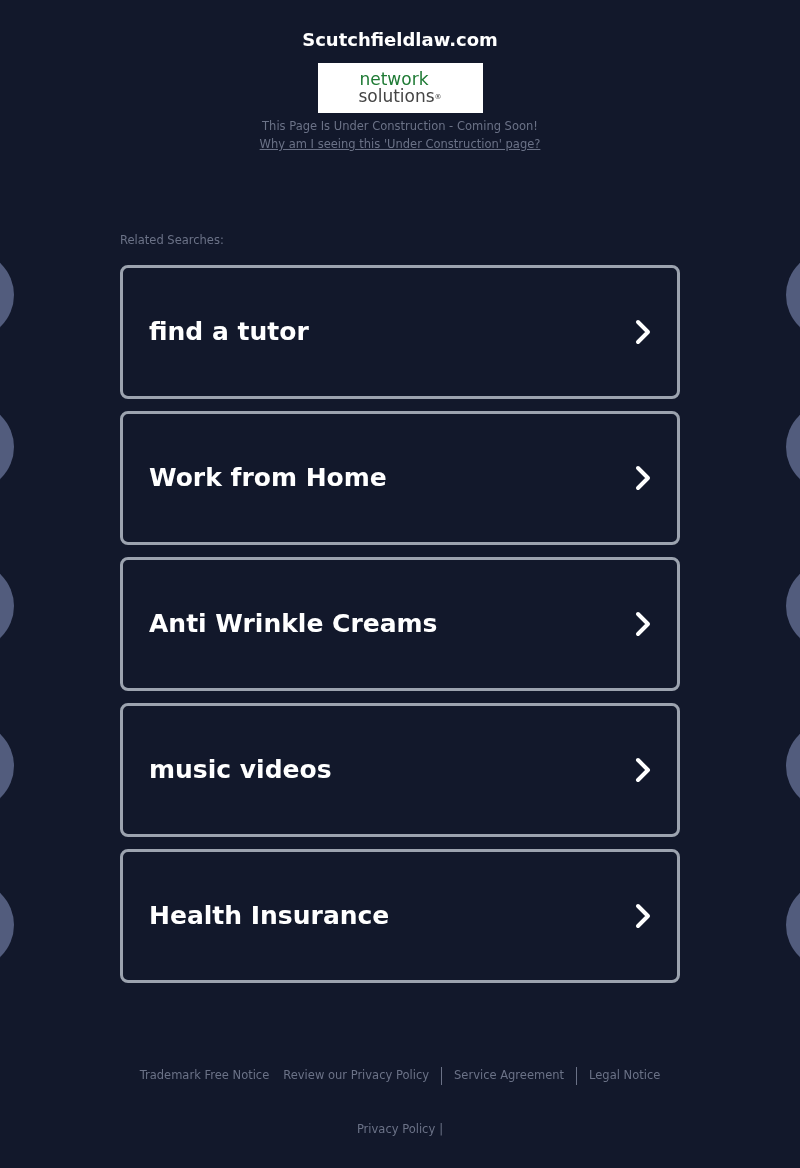 Image resolution: width=800 pixels, height=1168 pixels. Describe the element at coordinates (400, 88) in the screenshot. I see `logo: network solutions$^{®}$` at that location.